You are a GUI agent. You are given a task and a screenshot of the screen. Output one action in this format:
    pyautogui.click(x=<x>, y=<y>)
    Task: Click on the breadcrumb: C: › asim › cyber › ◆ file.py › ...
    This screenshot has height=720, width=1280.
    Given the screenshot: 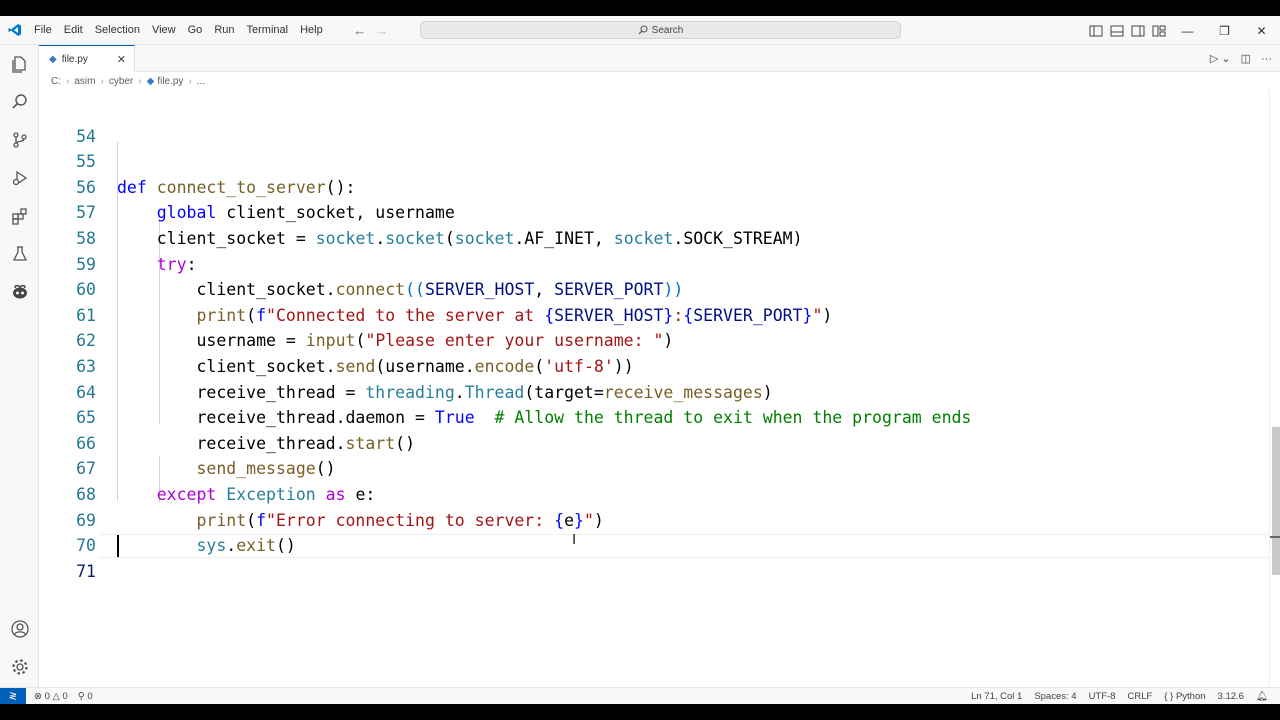 What is the action you would take?
    pyautogui.click(x=659, y=81)
    